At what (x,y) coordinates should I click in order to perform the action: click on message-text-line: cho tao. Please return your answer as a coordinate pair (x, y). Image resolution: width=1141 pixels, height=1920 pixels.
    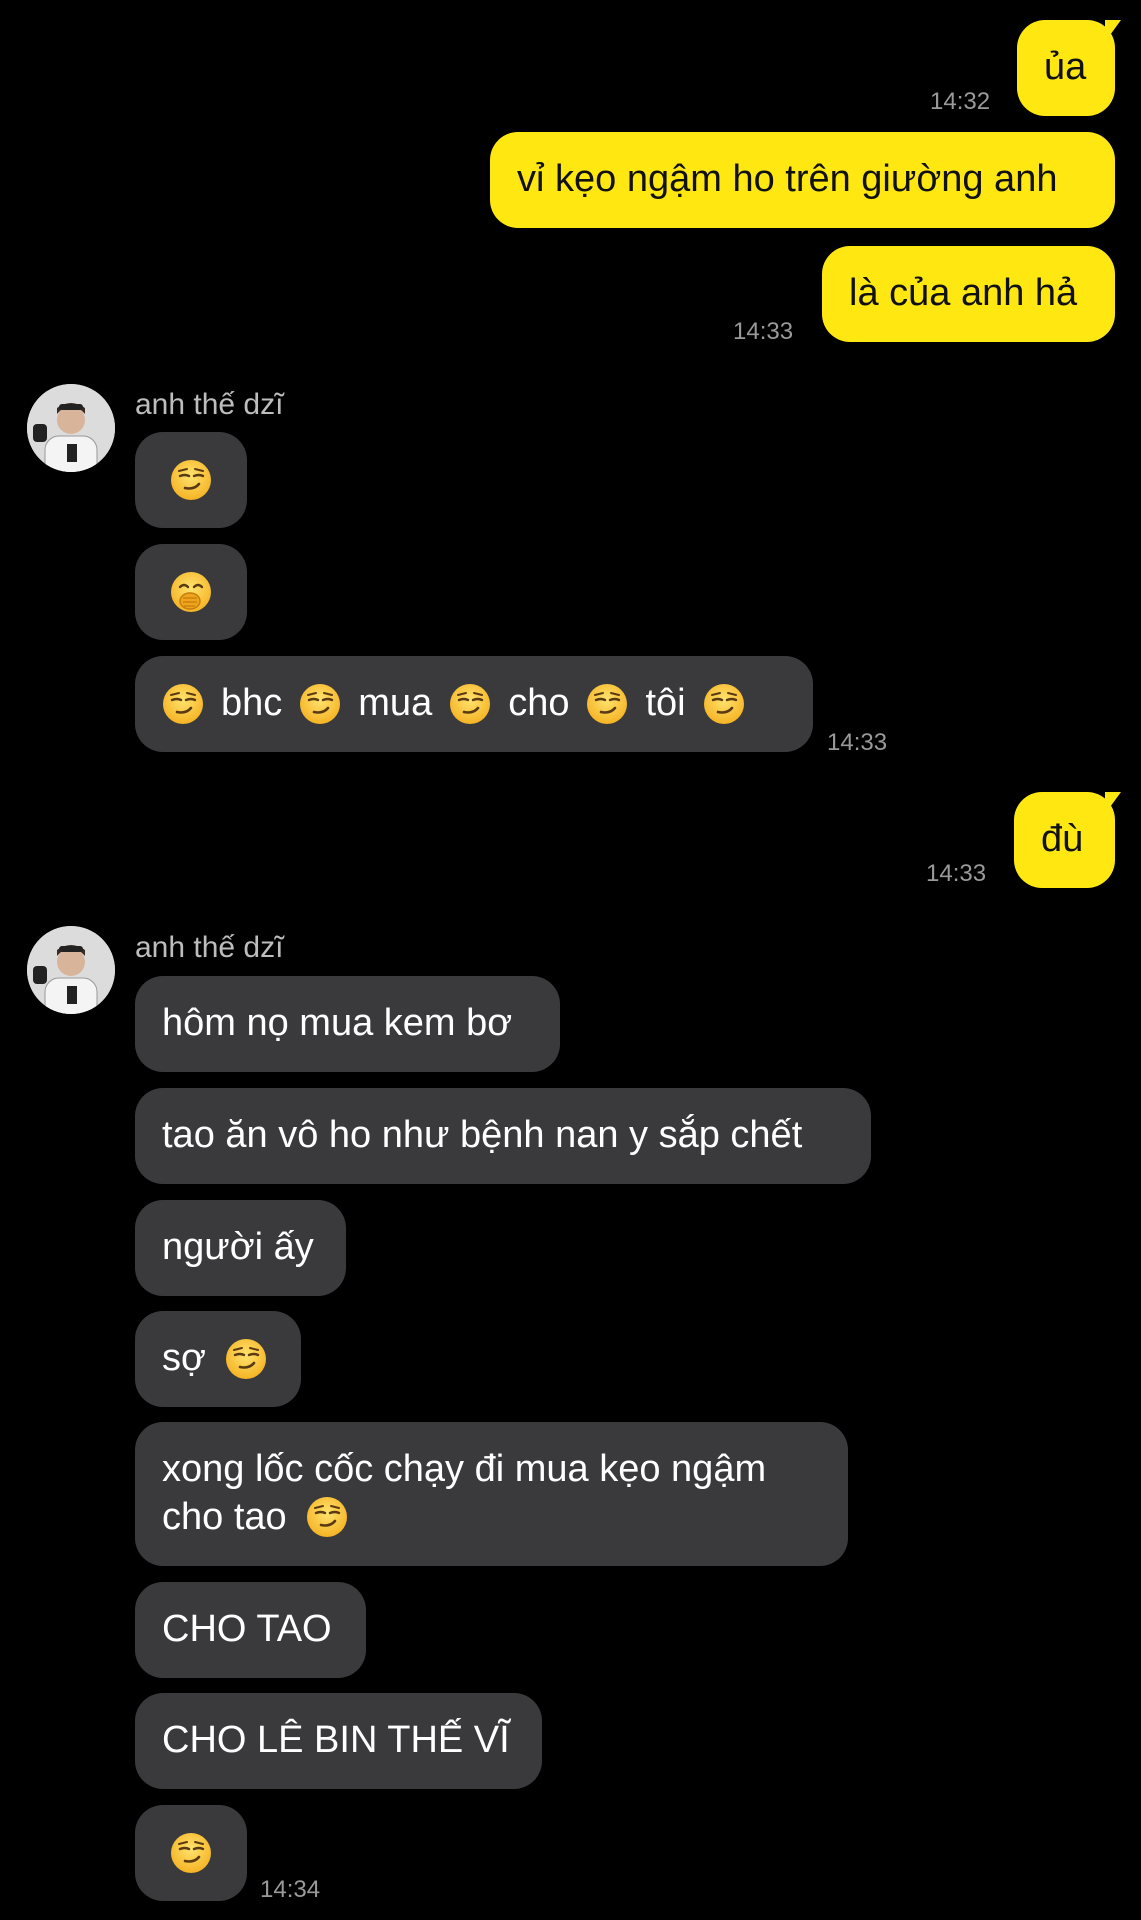
    Looking at the image, I should click on (224, 1516).